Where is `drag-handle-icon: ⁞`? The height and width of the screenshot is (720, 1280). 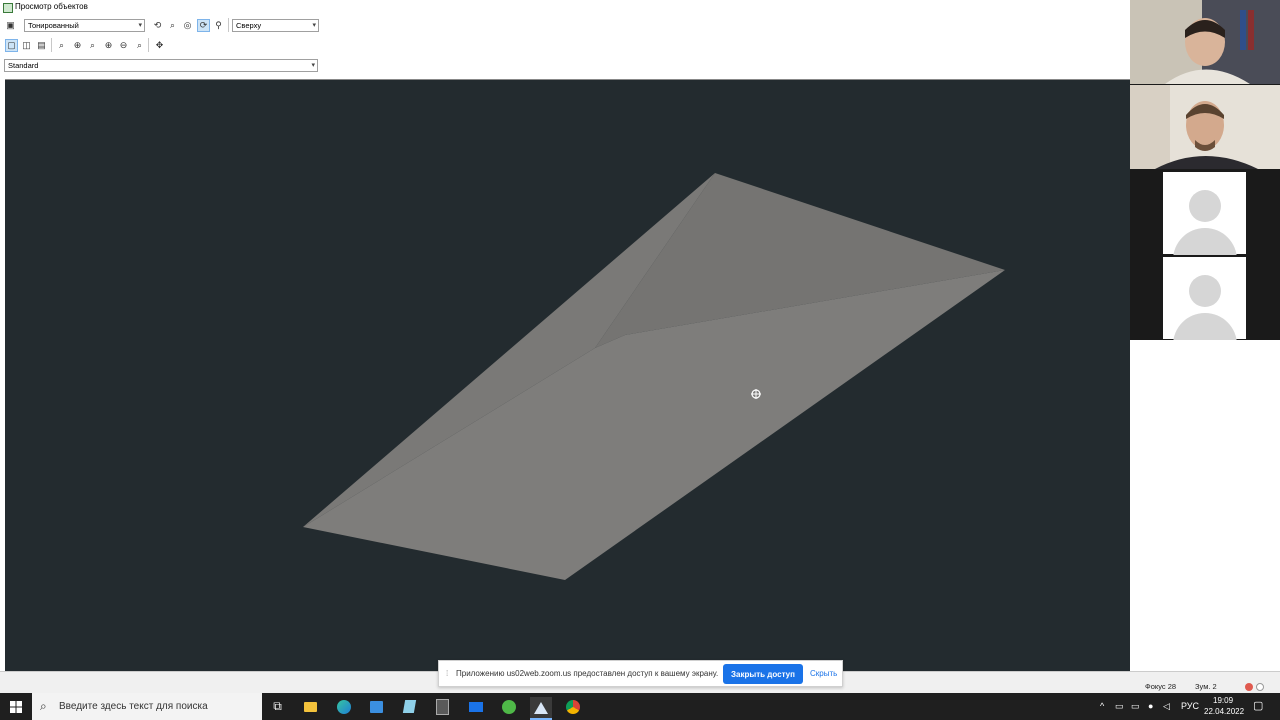
drag-handle-icon: ⁞ is located at coordinates (447, 673).